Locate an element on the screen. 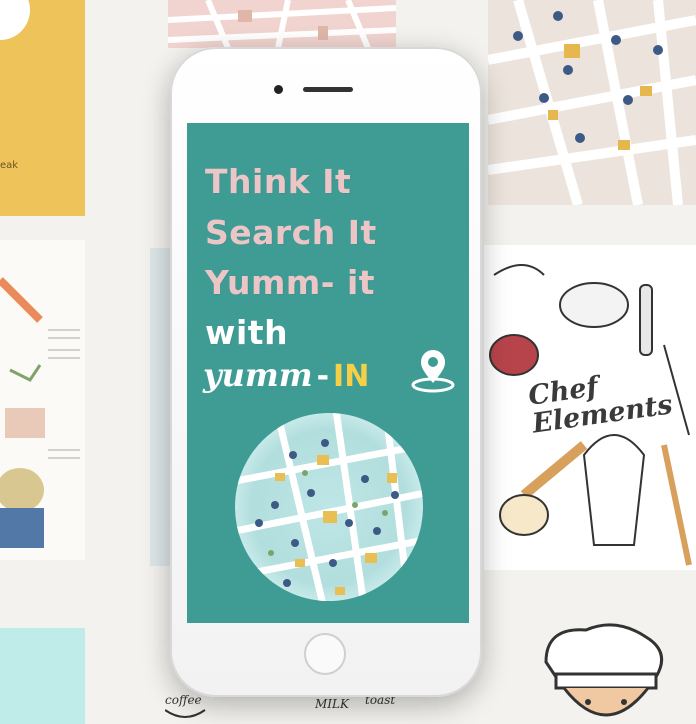 The height and width of the screenshot is (724, 696). bg-chef-elements-card: Chef Elements is located at coordinates (590, 407).